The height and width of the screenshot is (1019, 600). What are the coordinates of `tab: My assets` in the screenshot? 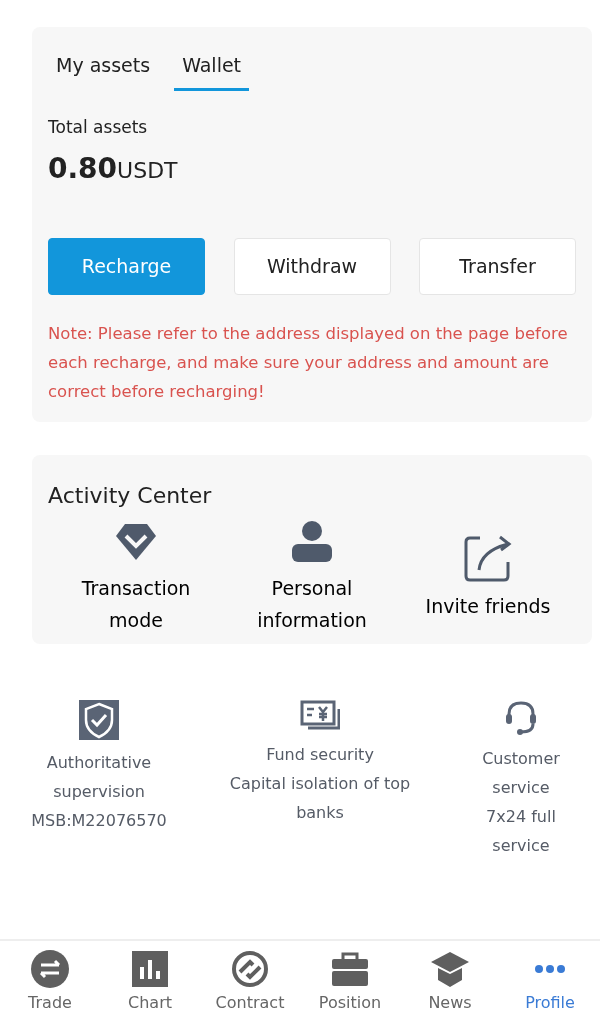 It's located at (103, 71).